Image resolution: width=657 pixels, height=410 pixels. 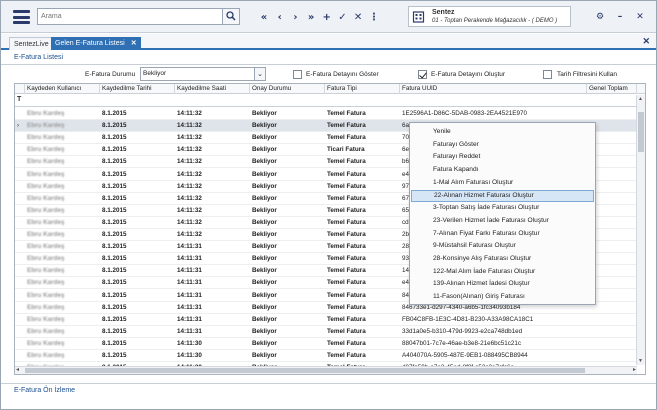 I want to click on scroll-down-icon: ▼, so click(x=640, y=361).